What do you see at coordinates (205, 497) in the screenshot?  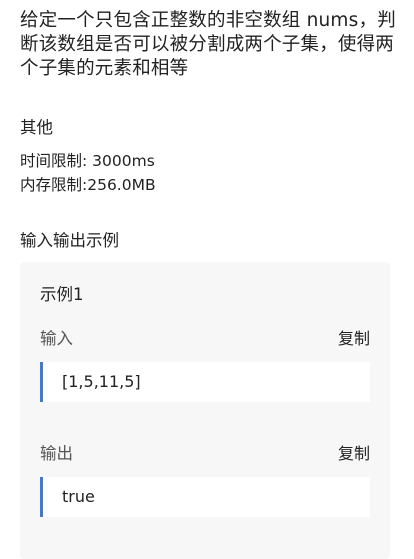 I see `output-code-block: true` at bounding box center [205, 497].